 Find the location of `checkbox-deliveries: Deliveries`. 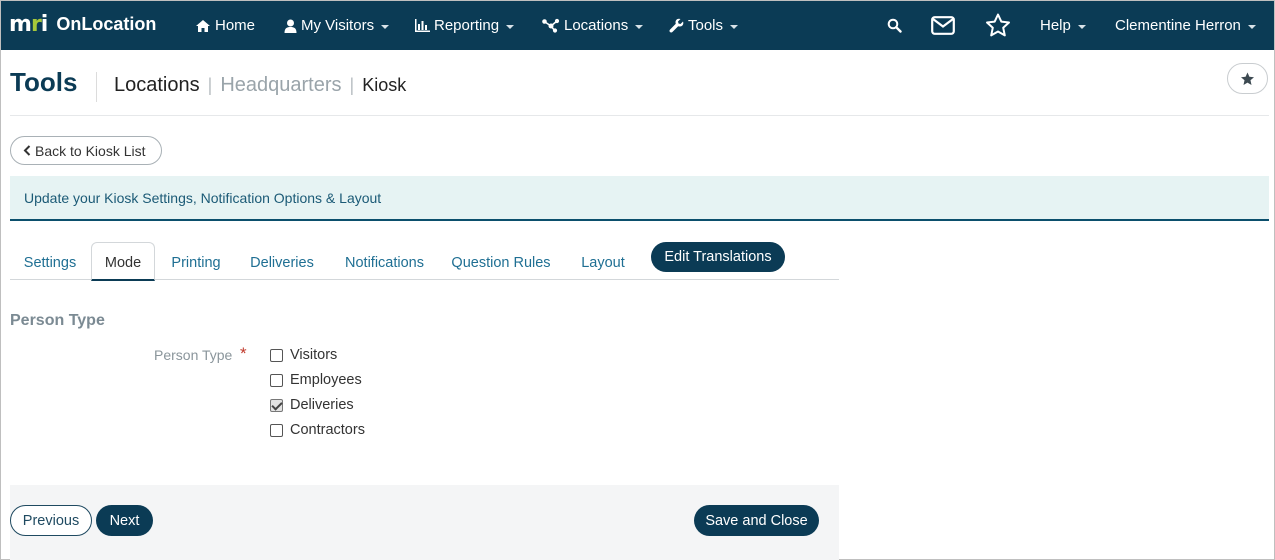

checkbox-deliveries: Deliveries is located at coordinates (312, 405).